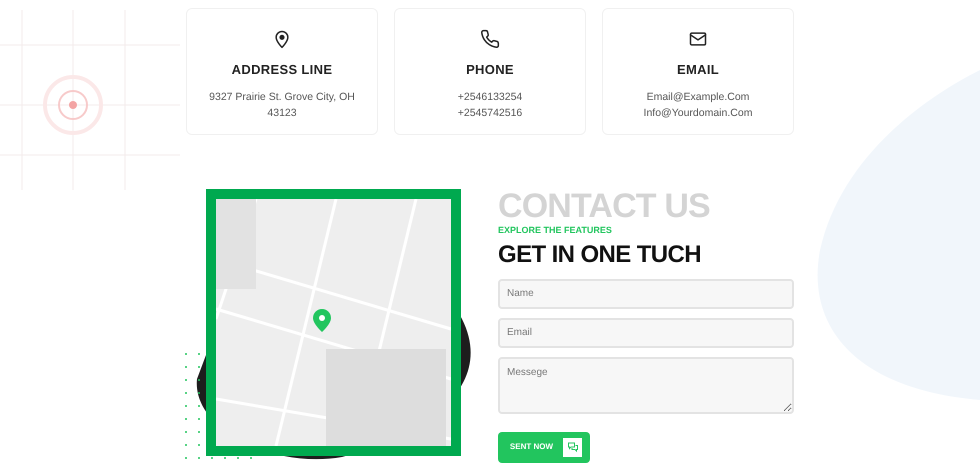 This screenshot has height=471, width=980. Describe the element at coordinates (490, 113) in the screenshot. I see `card-text: +2545742516` at that location.